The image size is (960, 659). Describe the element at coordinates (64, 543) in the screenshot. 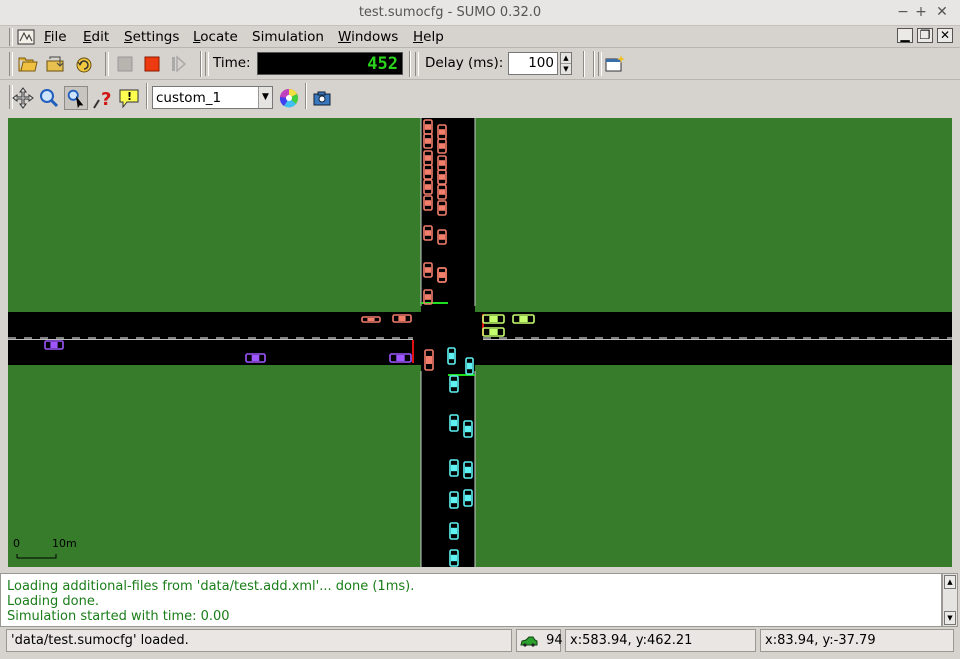

I see `scale-end-label: 10m` at that location.